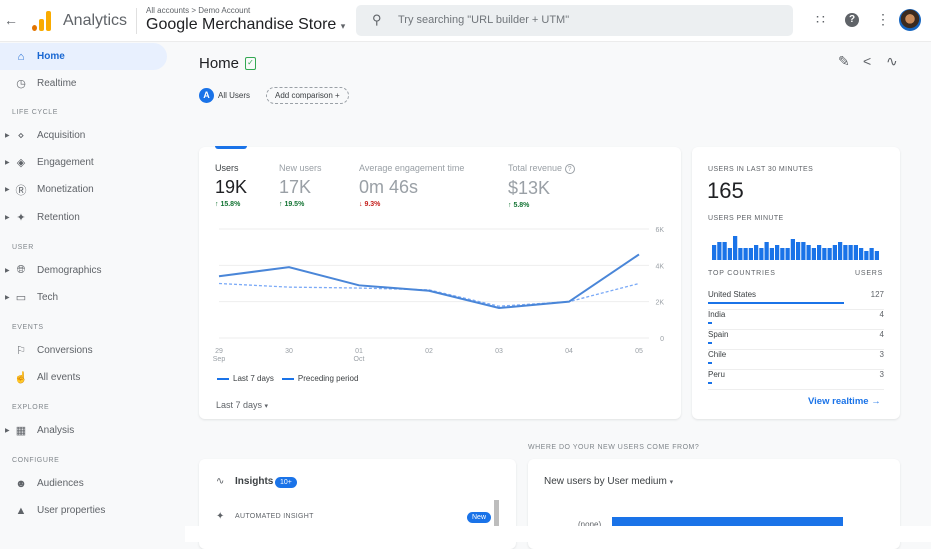 Image resolution: width=931 pixels, height=549 pixels. What do you see at coordinates (608, 481) in the screenshot?
I see `new-users-dimension-selector: New users by User medium ▾` at bounding box center [608, 481].